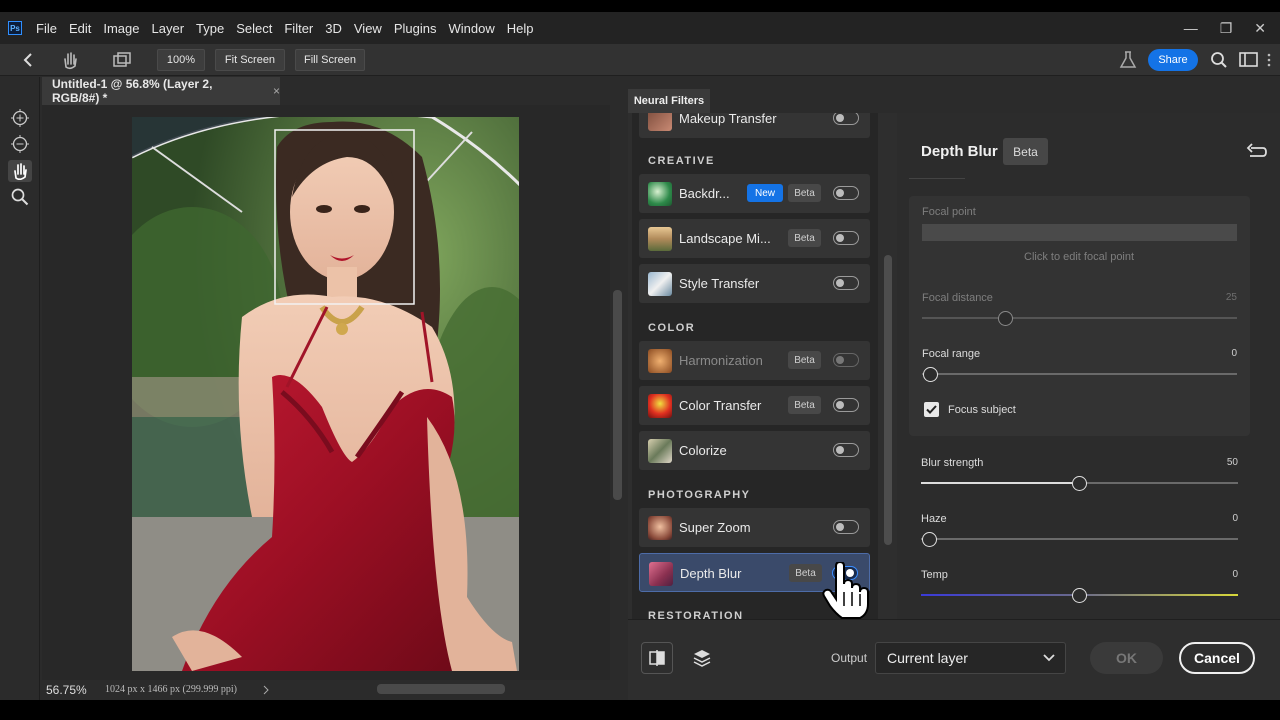 This screenshot has height=720, width=1280. I want to click on window-controls: — ❐ ✕, so click(1225, 28).